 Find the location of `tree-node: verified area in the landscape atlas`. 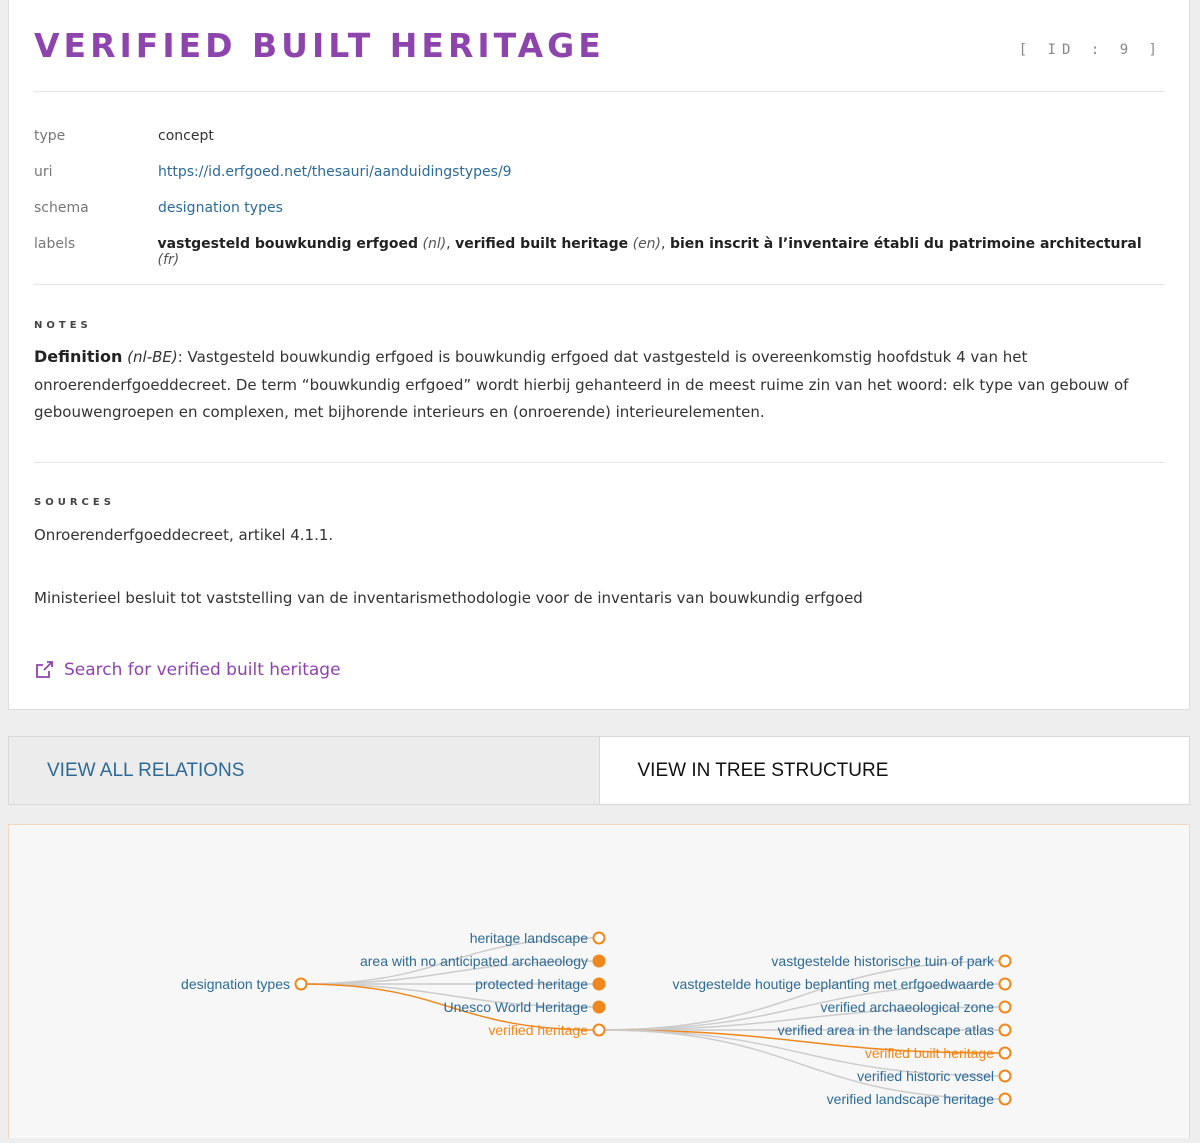

tree-node: verified area in the landscape atlas is located at coordinates (895, 1030).